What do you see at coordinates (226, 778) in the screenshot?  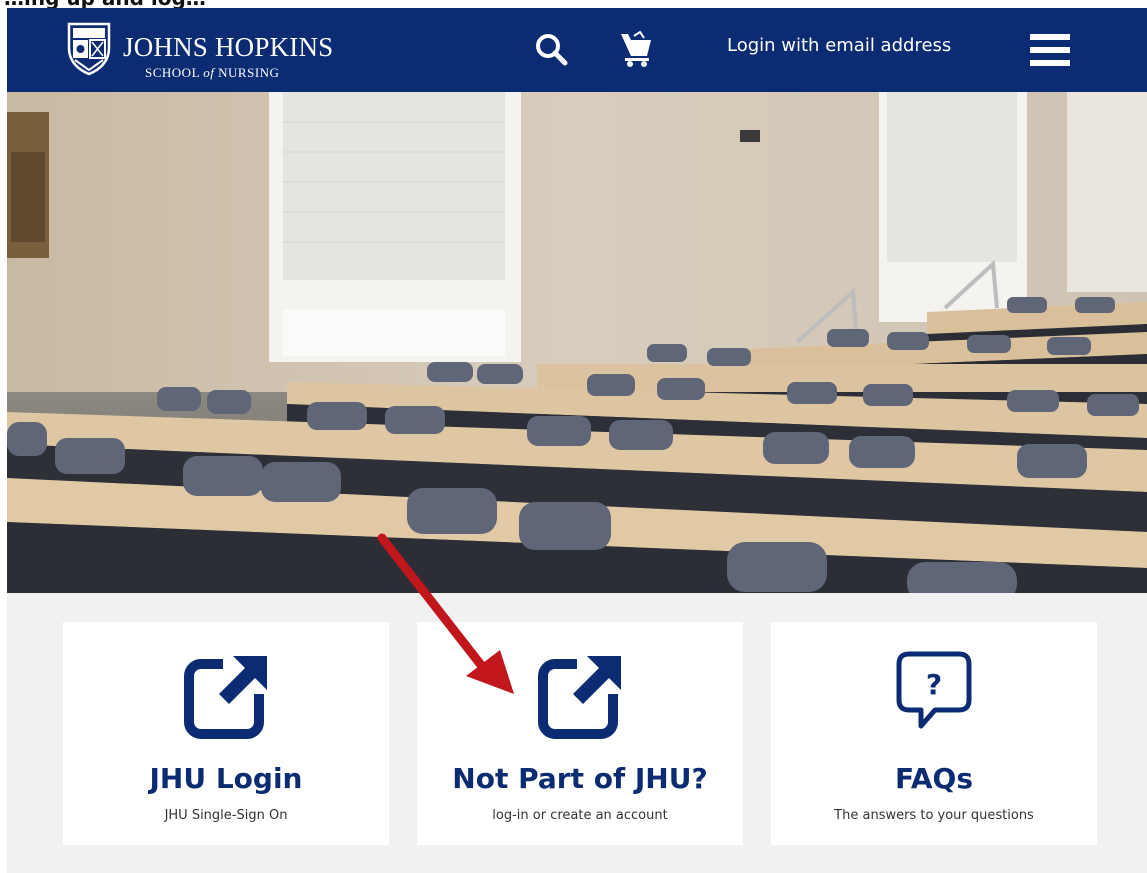 I see `jhu-login-title: JHU Login` at bounding box center [226, 778].